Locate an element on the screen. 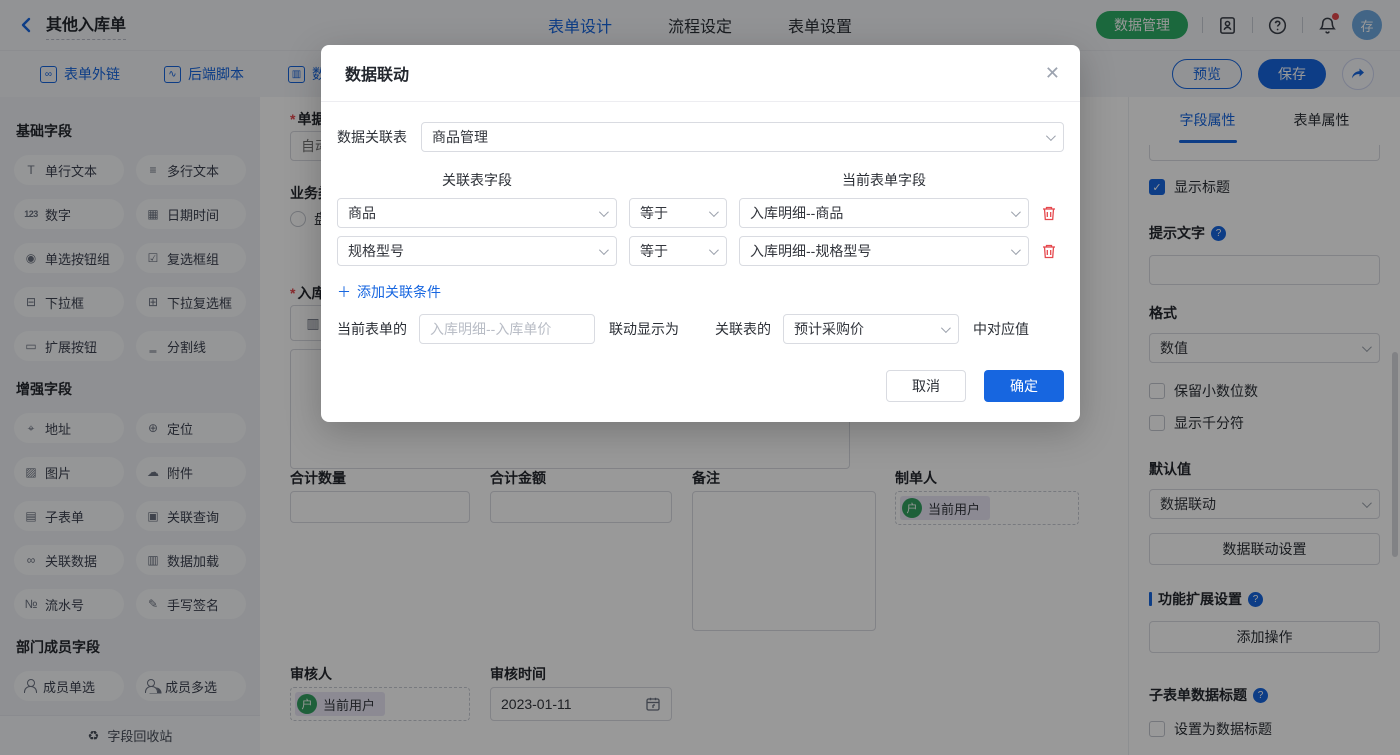 Image resolution: width=1400 pixels, height=755 pixels. condition-row: 规格型号 等于 入库明细--规格型号 is located at coordinates (700, 251).